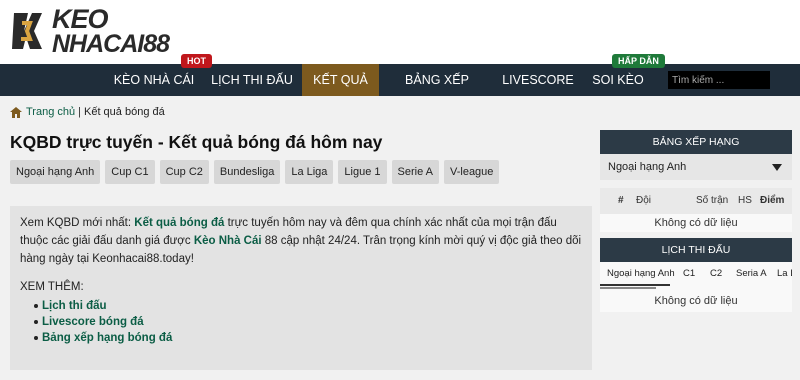  Describe the element at coordinates (415, 172) in the screenshot. I see `tab-serie-a: Serie A` at that location.